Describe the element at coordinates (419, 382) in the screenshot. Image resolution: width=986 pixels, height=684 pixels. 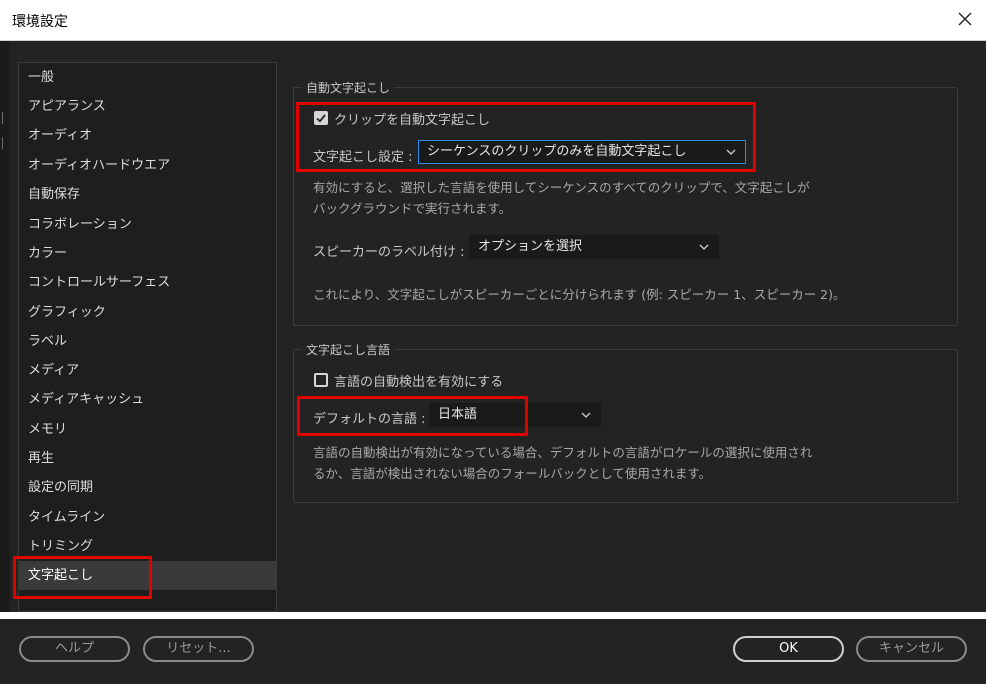
I see `auto-detect-language-label: 言語の自動検出を有効にする` at that location.